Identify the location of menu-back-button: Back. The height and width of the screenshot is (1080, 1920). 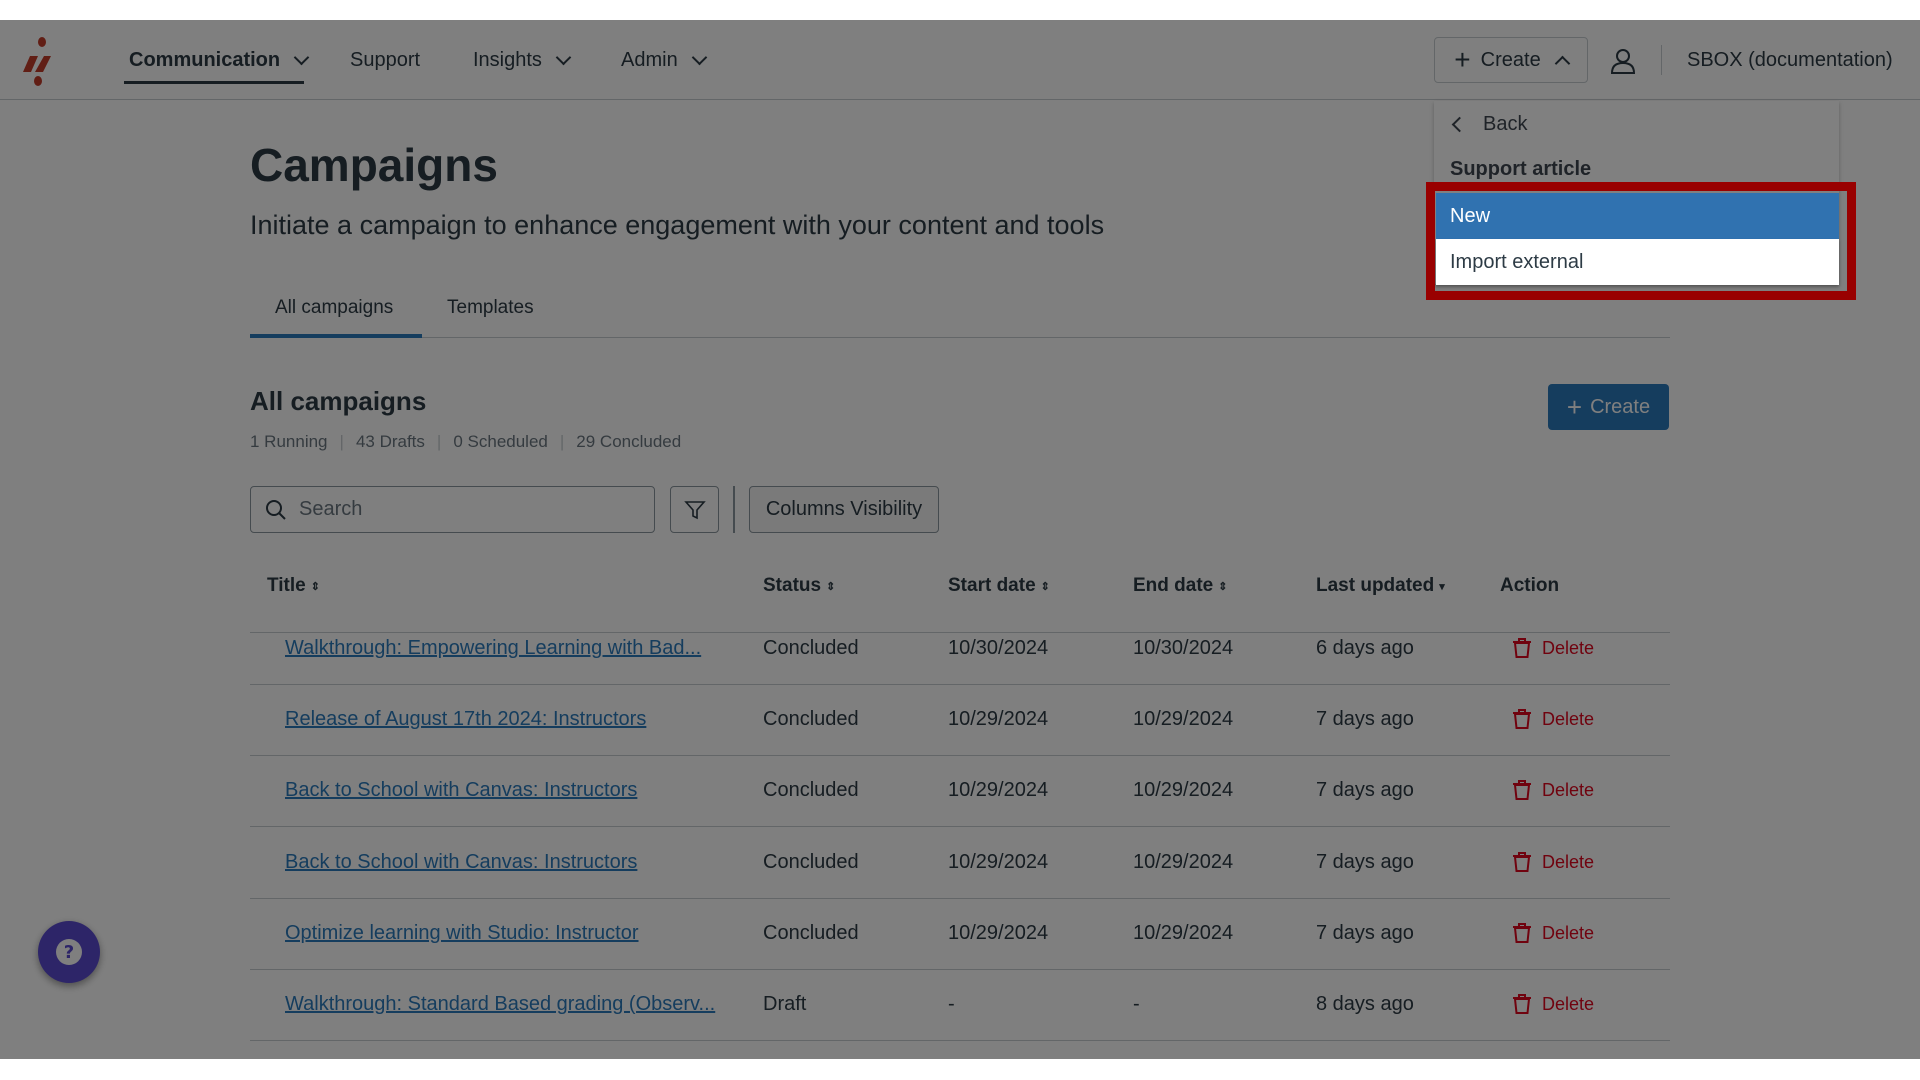
(1637, 124).